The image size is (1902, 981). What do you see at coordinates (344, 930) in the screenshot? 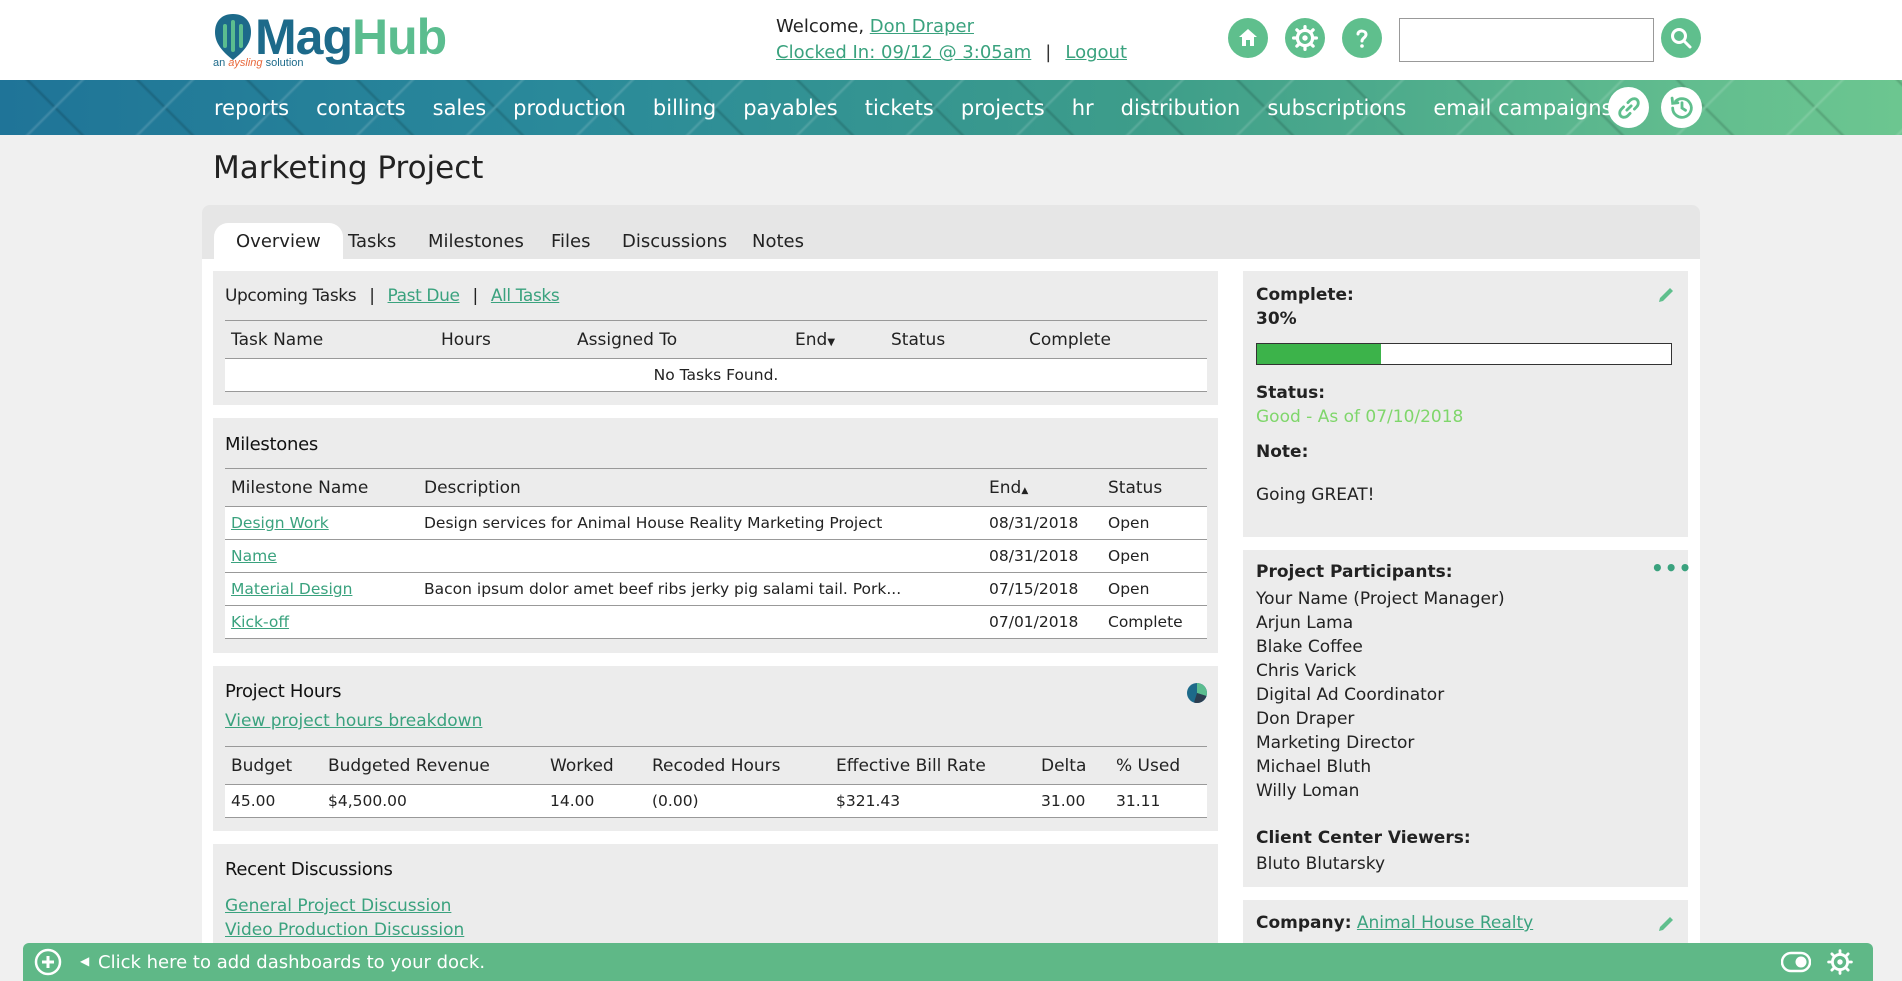
I see `discussion-link: Video Production Discussion` at bounding box center [344, 930].